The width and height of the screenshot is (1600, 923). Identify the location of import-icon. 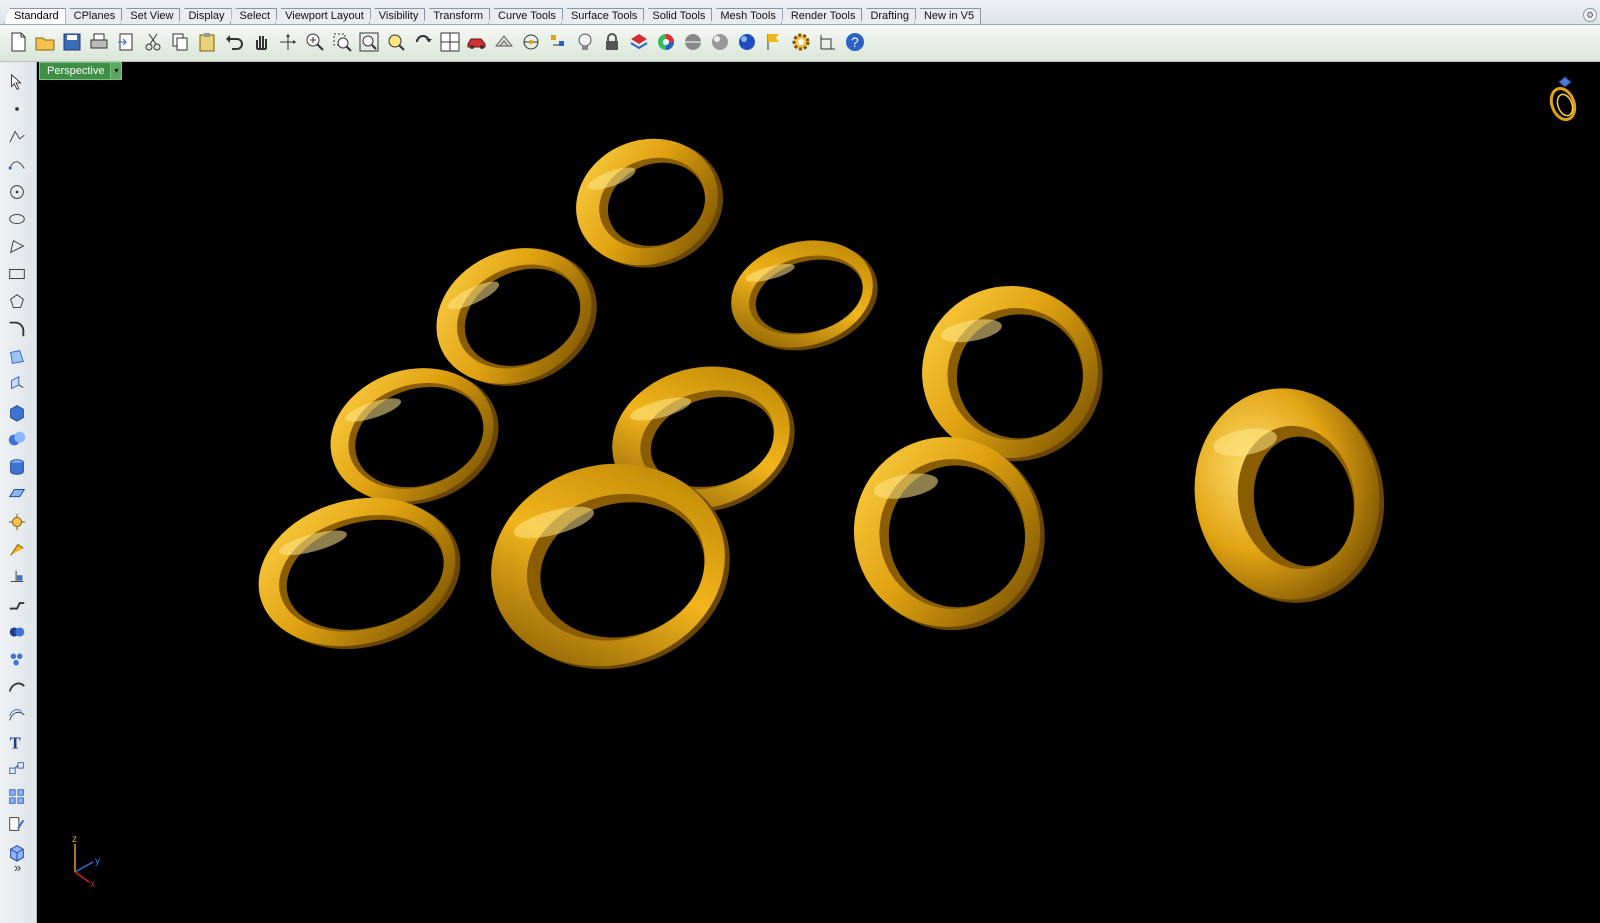
(126, 42).